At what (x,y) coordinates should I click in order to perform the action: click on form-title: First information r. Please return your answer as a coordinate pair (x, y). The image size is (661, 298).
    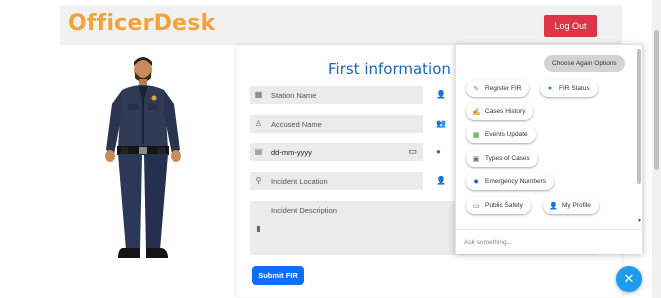
    Looking at the image, I should click on (395, 69).